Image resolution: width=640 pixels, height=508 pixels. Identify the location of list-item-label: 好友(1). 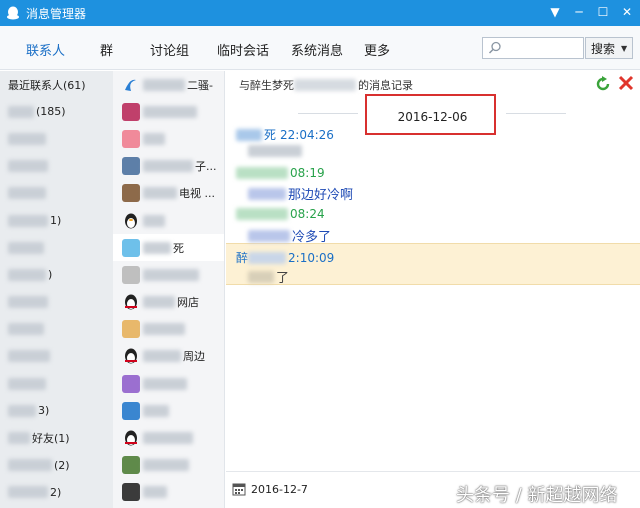
(51, 439).